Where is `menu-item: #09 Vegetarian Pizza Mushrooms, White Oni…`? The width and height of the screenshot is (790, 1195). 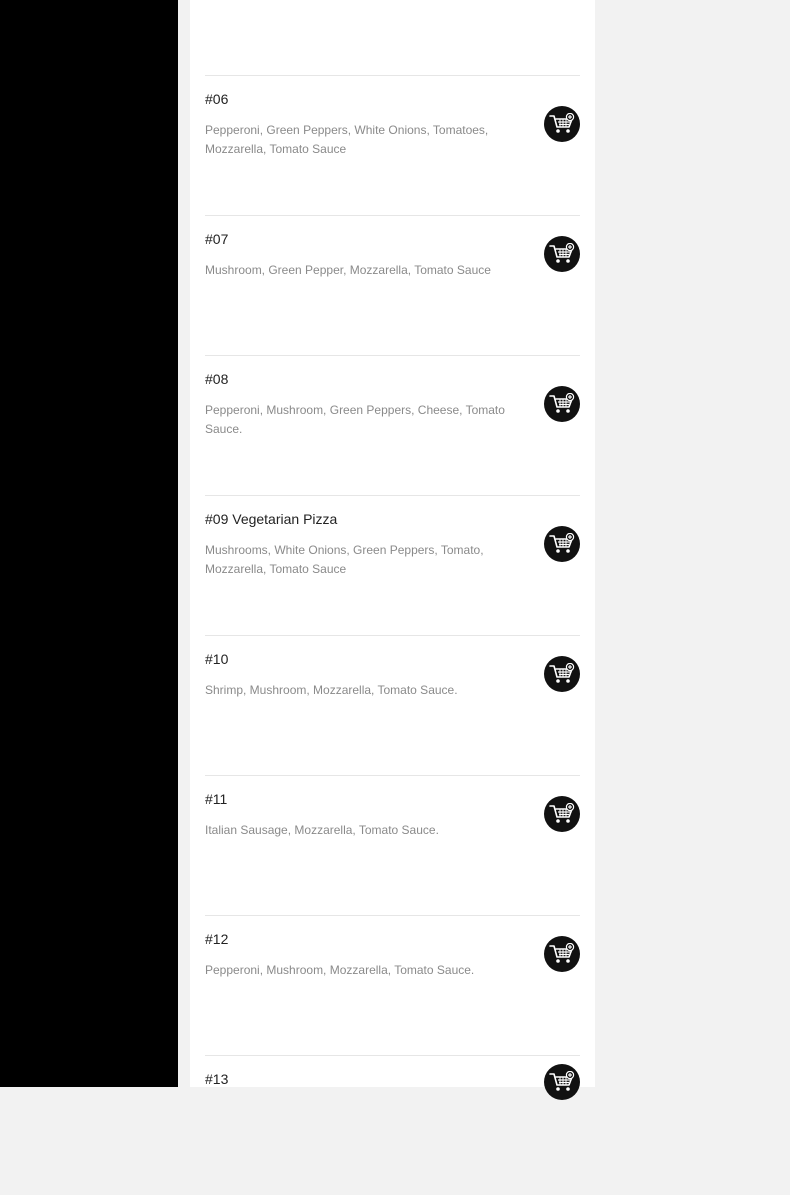
menu-item: #09 Vegetarian Pizza Mushrooms, White Oni… is located at coordinates (392, 565).